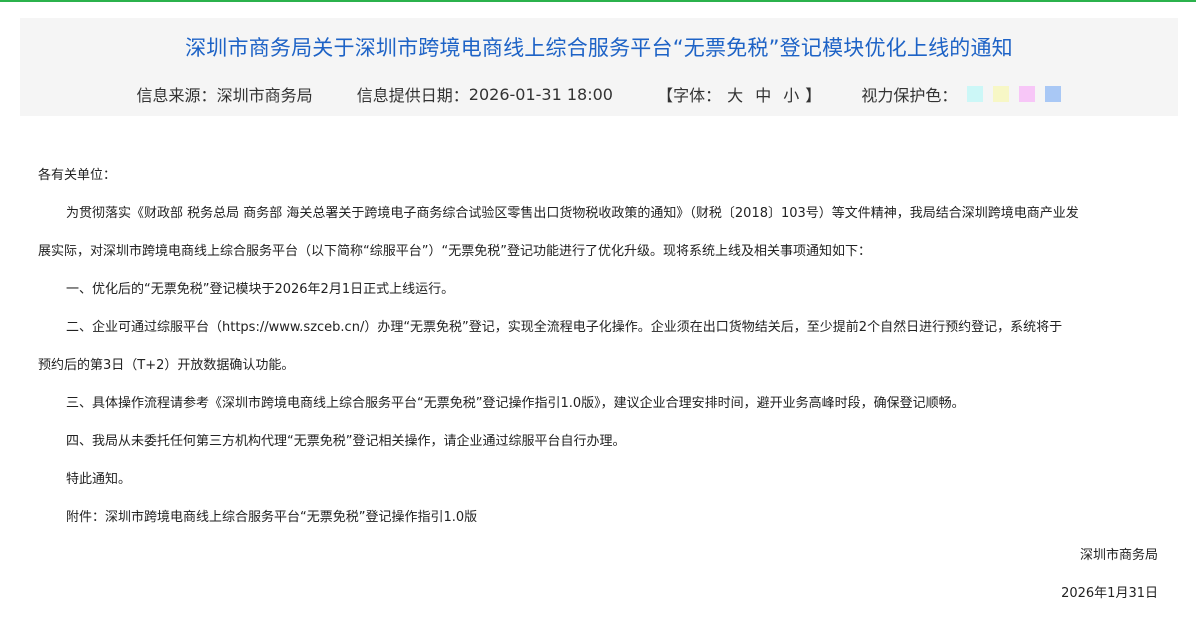 This screenshot has height=642, width=1196. I want to click on eye-care-label: 视力保护色：, so click(909, 95).